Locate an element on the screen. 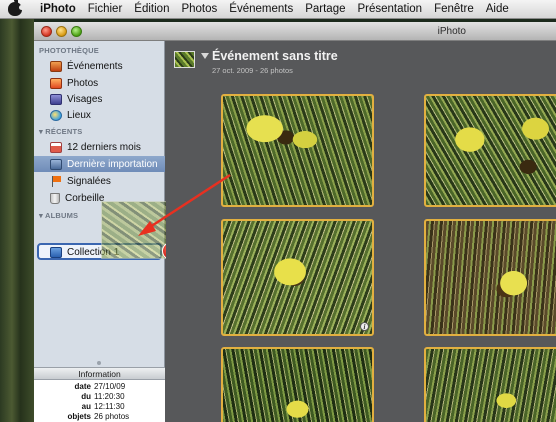 Image resolution: width=556 pixels, height=422 pixels. sidebar-item-last-12-months: 12 derniers mois is located at coordinates (99, 147).